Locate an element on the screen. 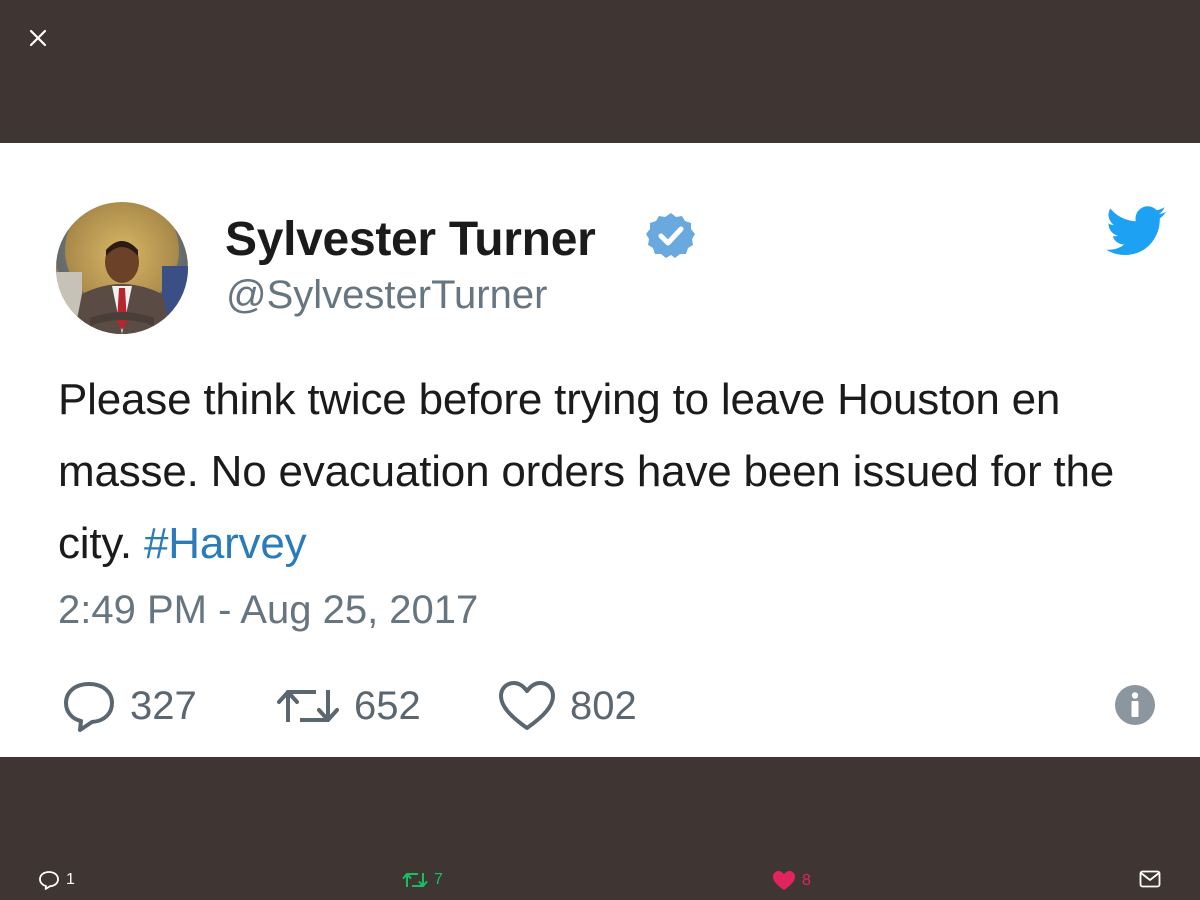 This screenshot has width=1200, height=900. info-icon is located at coordinates (1135, 705).